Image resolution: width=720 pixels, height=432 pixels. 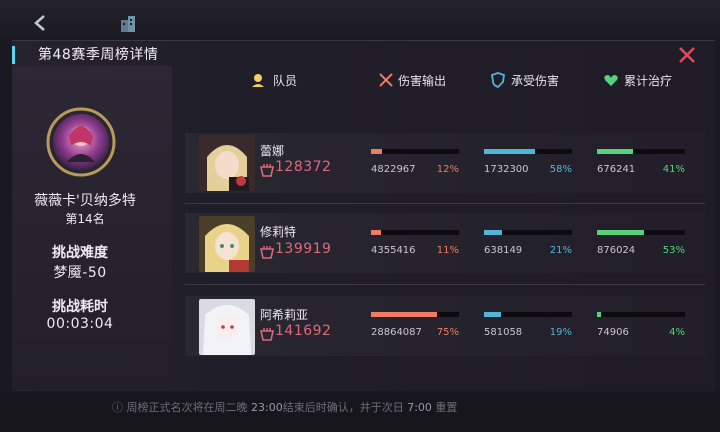 What do you see at coordinates (687, 55) in the screenshot?
I see `close-x-icon` at bounding box center [687, 55].